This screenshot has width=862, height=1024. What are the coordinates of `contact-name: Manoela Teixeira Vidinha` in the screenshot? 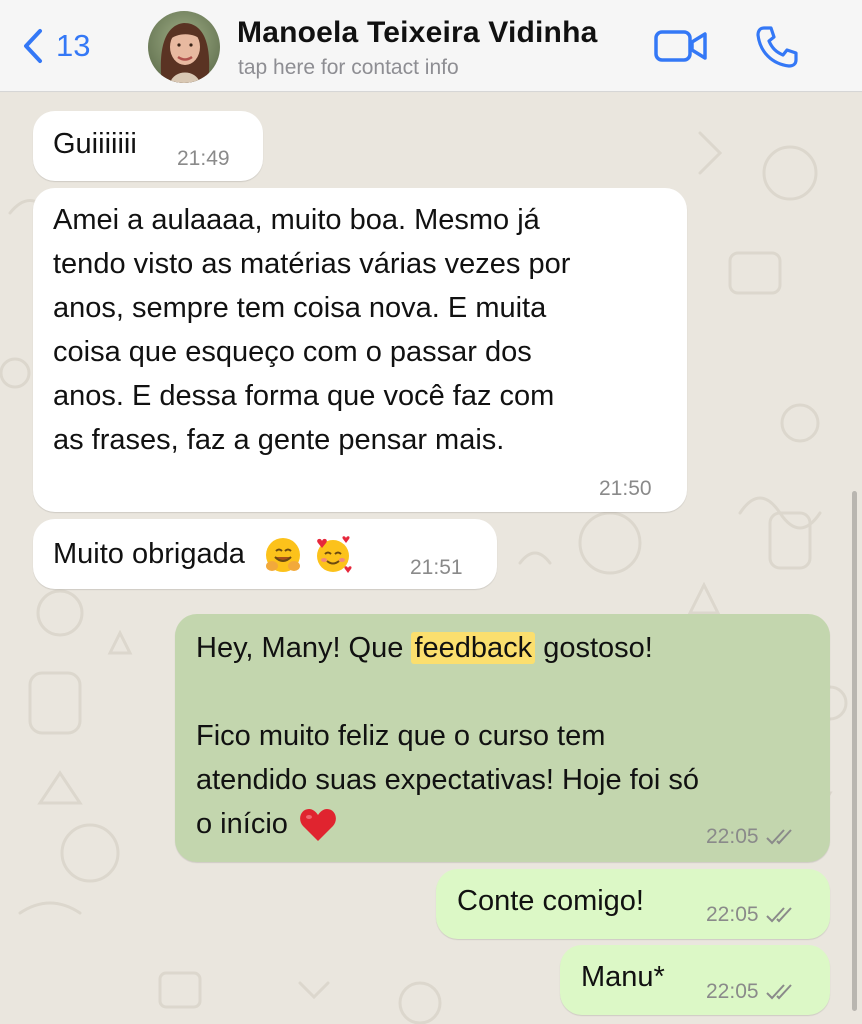 It's located at (417, 33).